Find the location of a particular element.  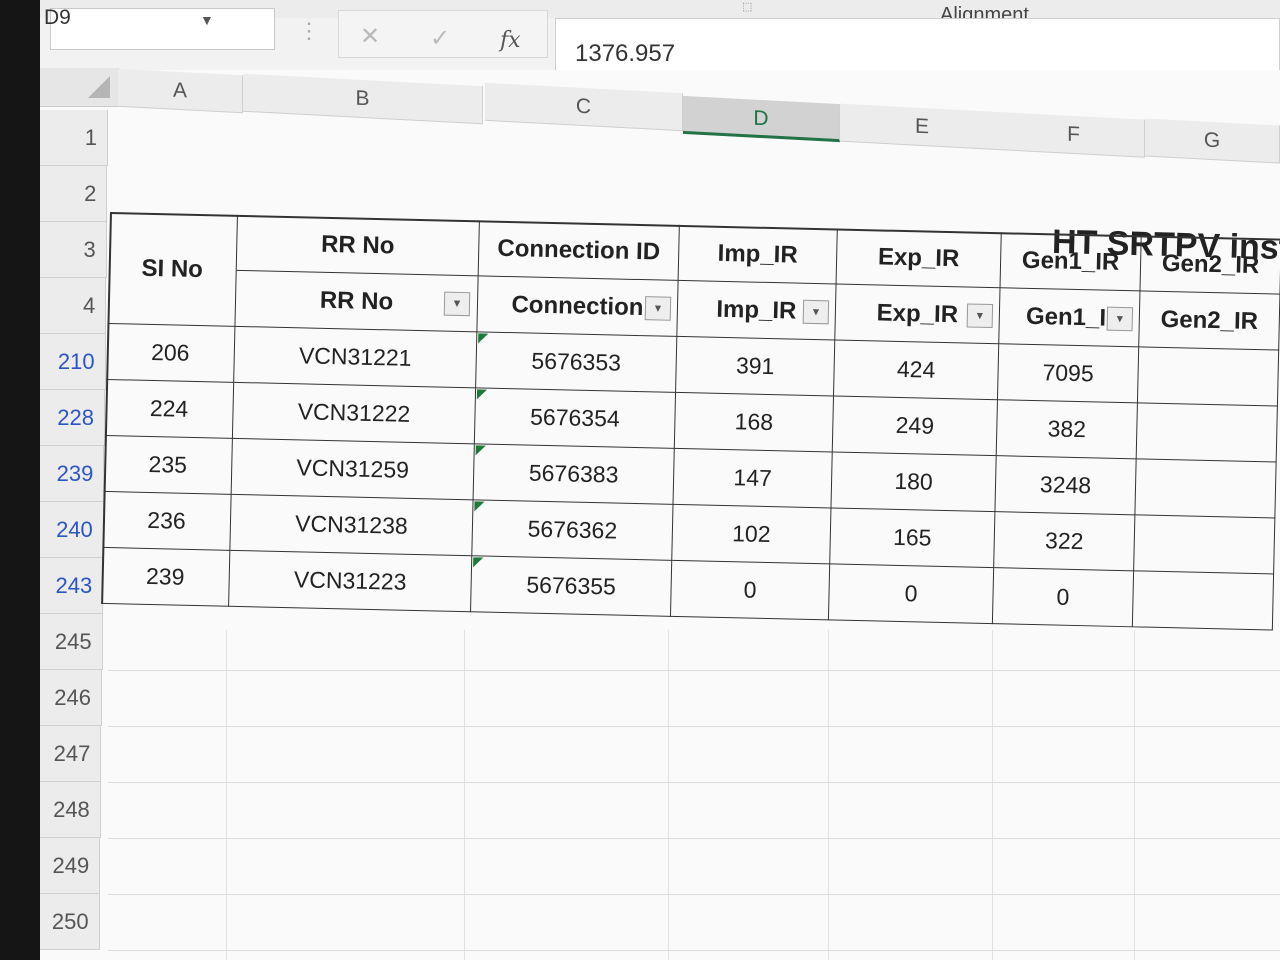

header-r4-col-5: Gen1_II ▾ is located at coordinates (1070, 318).